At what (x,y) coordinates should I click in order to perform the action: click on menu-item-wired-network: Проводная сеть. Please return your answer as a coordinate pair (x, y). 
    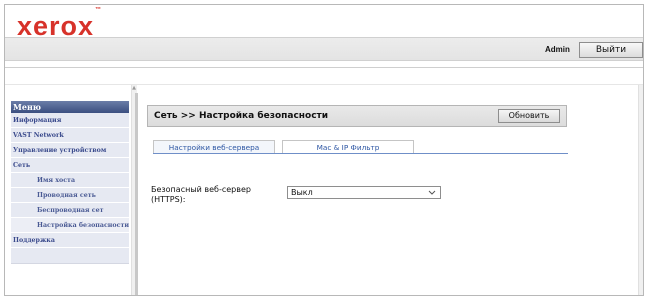
    Looking at the image, I should click on (70, 195).